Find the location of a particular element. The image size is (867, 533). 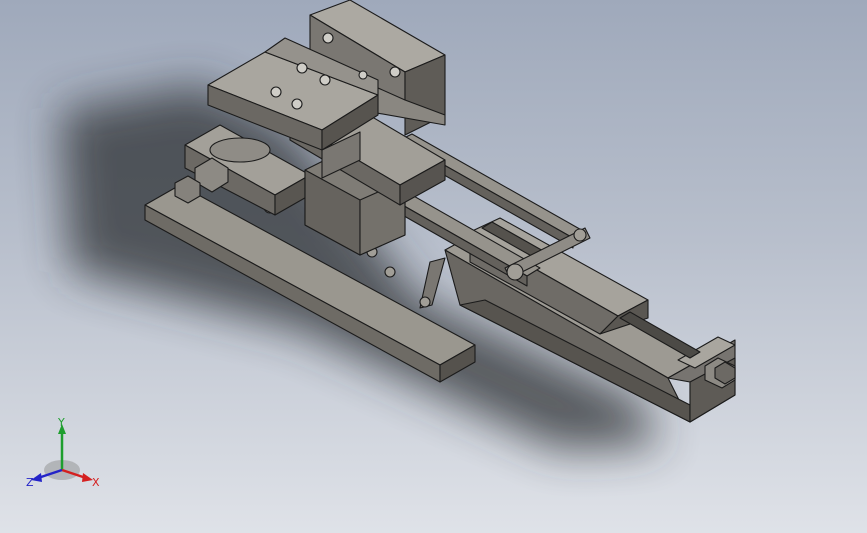

y-axis-label: Y is located at coordinates (61, 423).